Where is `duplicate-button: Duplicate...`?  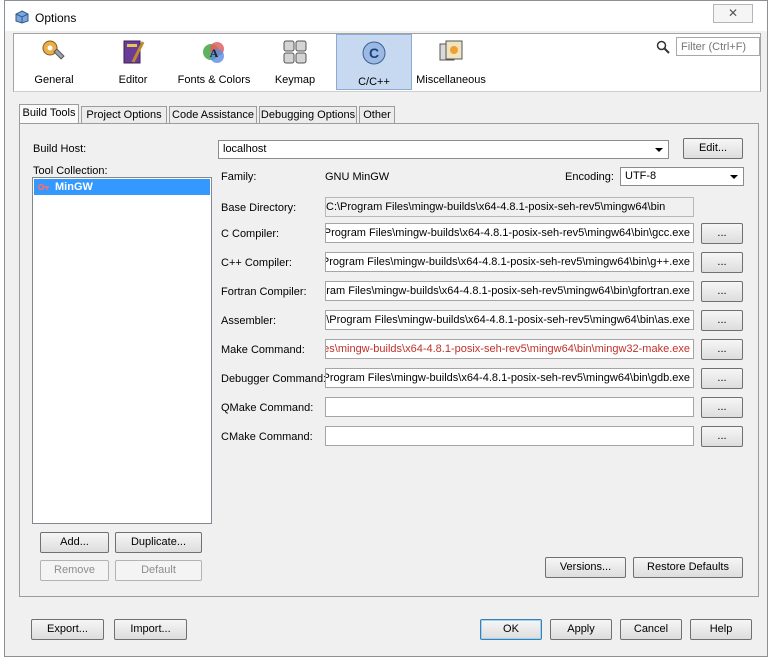
duplicate-button: Duplicate... is located at coordinates (158, 542).